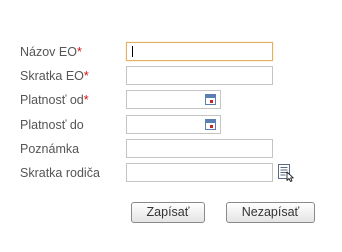 This screenshot has height=252, width=342. I want to click on label-nazov-eo: Názov EO, so click(48, 52).